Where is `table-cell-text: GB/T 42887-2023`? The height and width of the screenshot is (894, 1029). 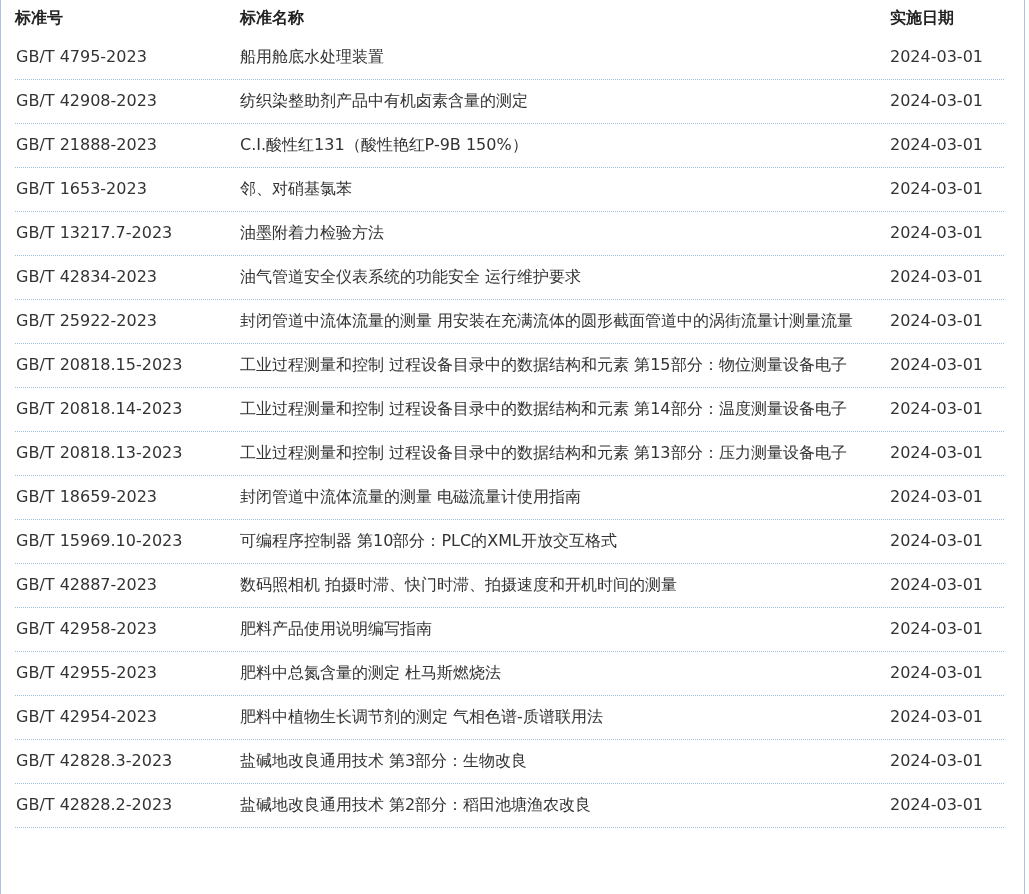
table-cell-text: GB/T 42887-2023 is located at coordinates (86, 585).